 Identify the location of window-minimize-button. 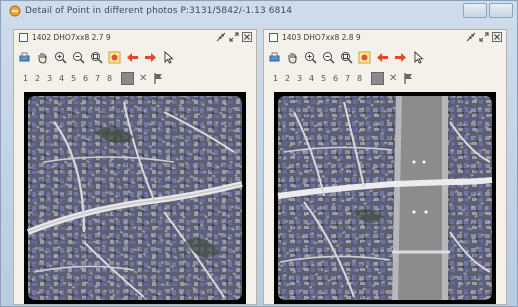
(475, 10).